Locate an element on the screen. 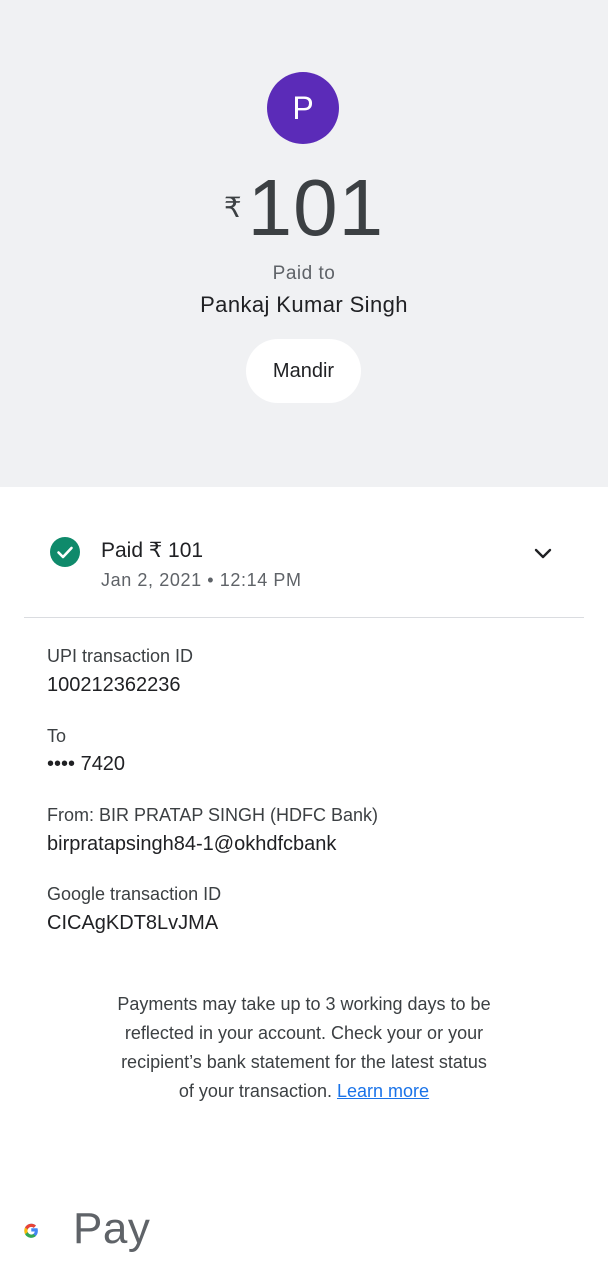 This screenshot has height=1280, width=608. info-line-4: of your transaction. is located at coordinates (255, 1091).